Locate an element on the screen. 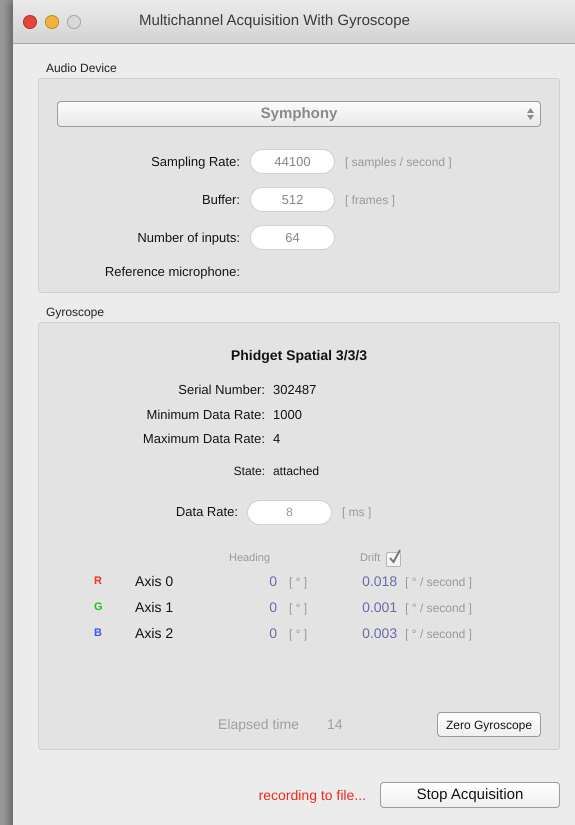 This screenshot has width=575, height=825. axis-name: Axis 2 is located at coordinates (154, 633).